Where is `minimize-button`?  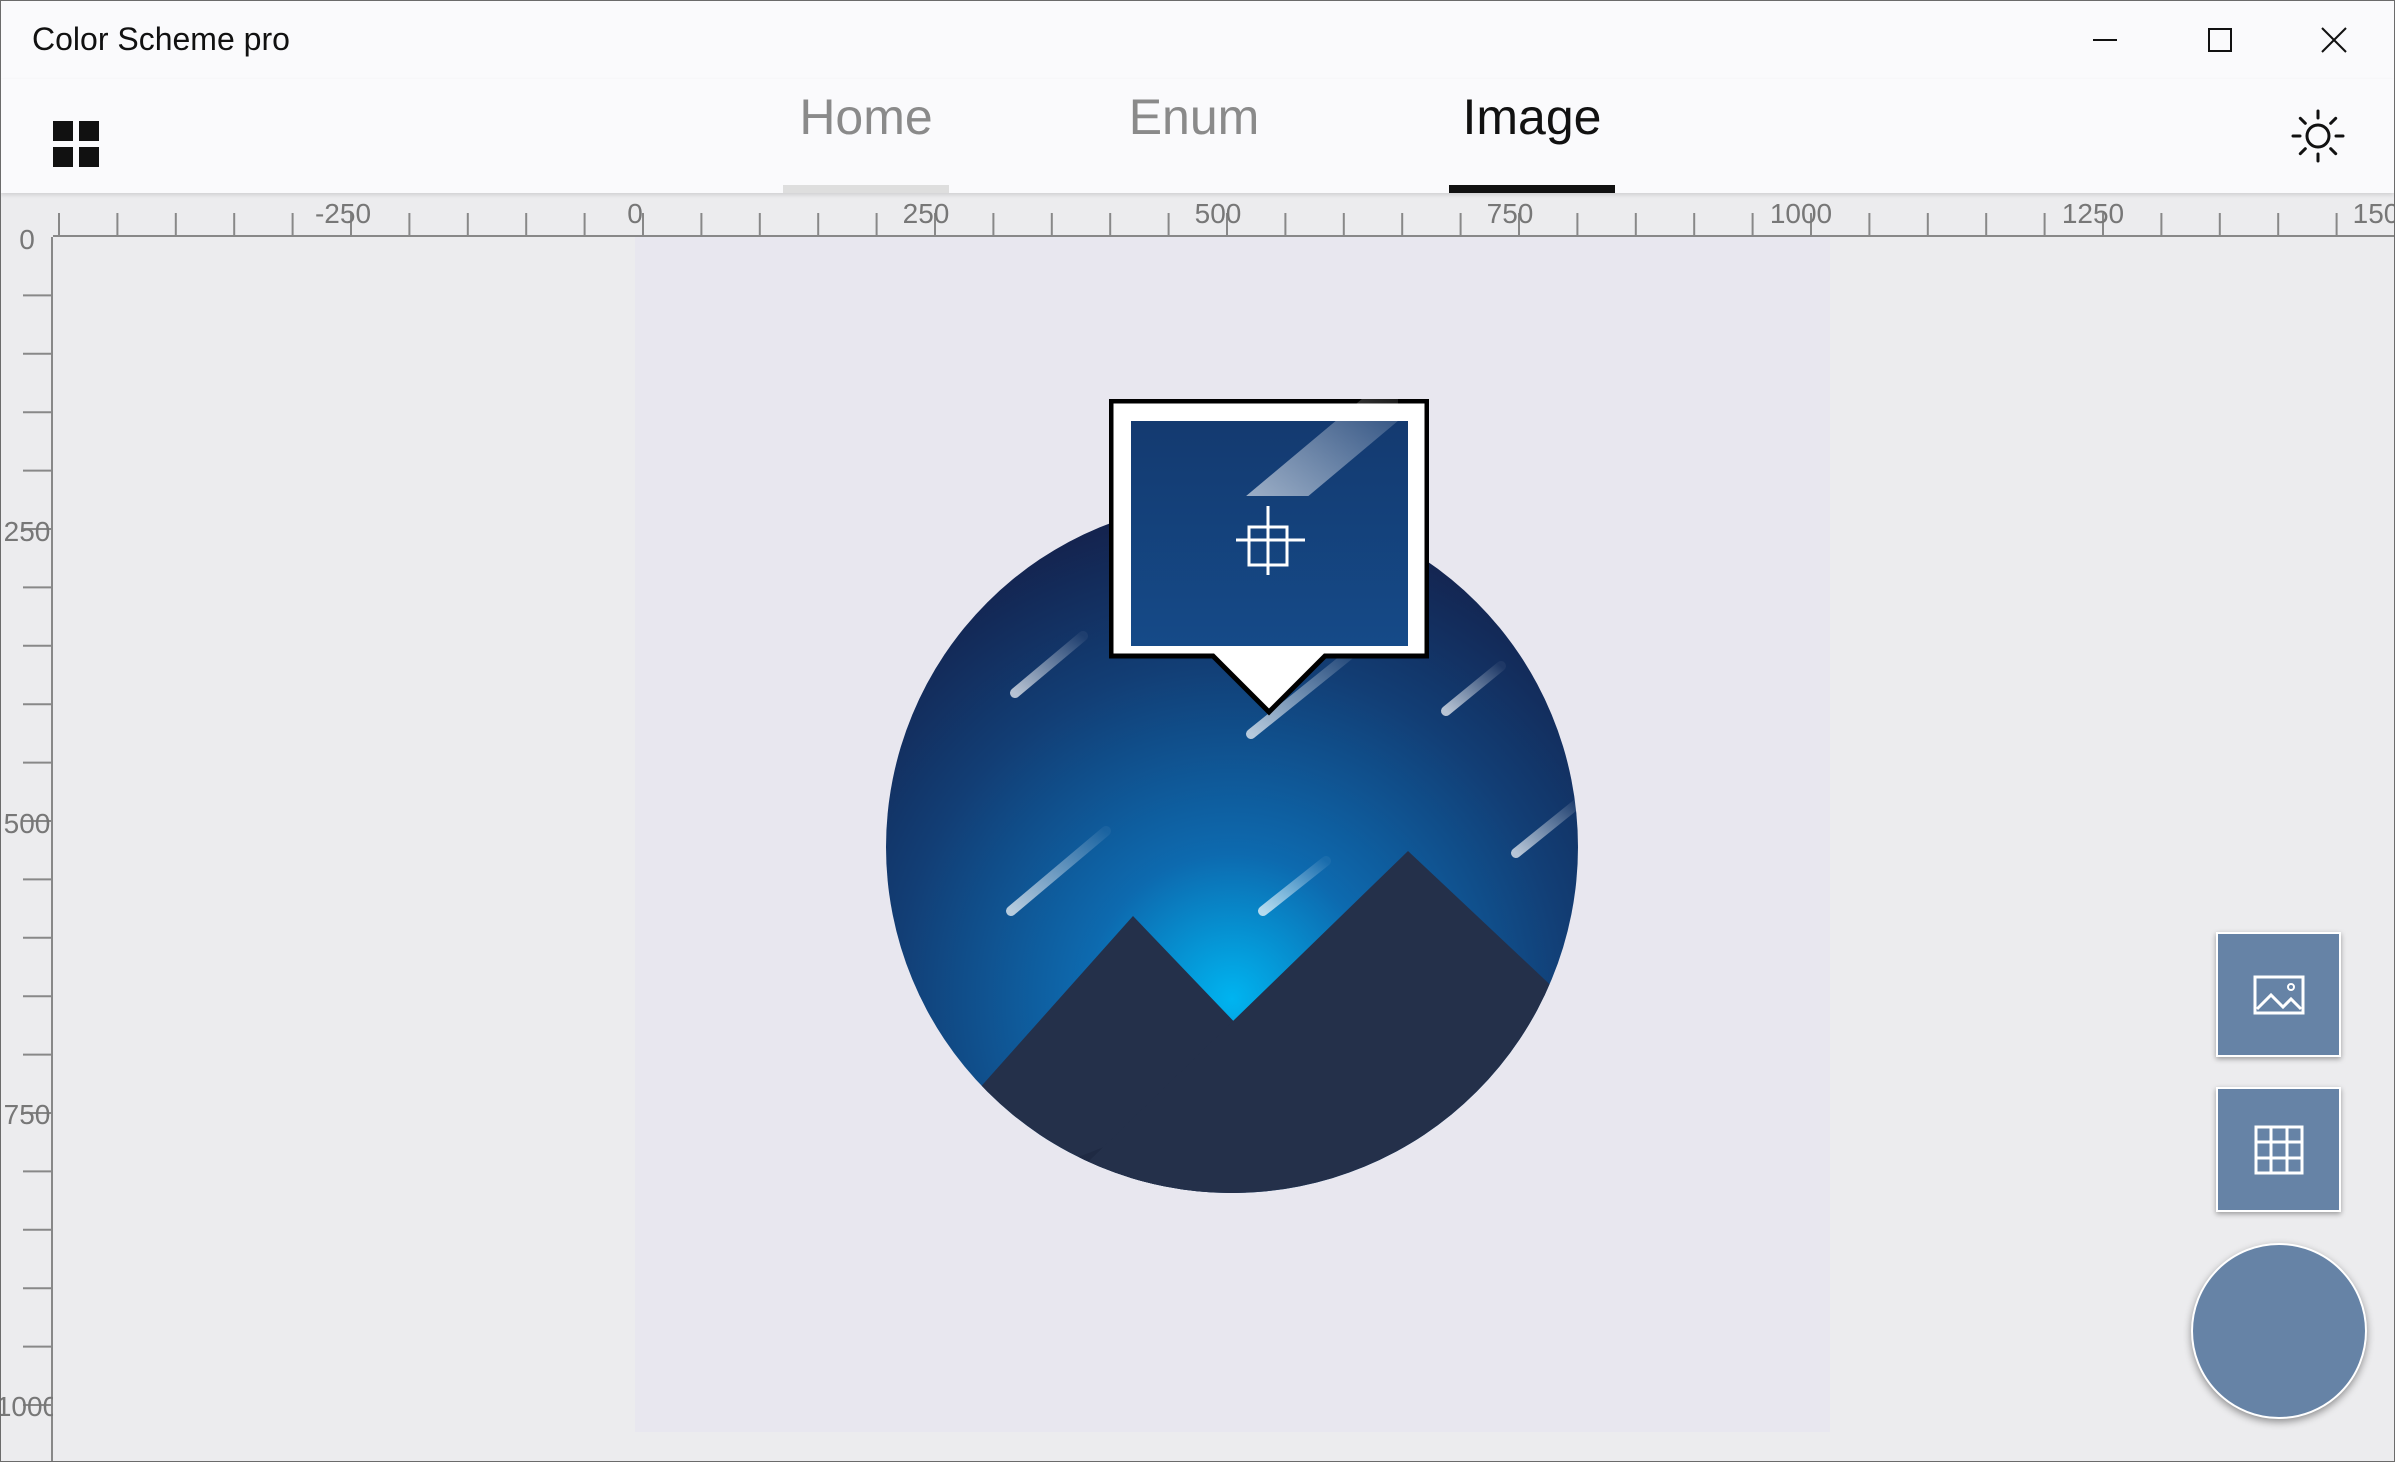
minimize-button is located at coordinates (2105, 40).